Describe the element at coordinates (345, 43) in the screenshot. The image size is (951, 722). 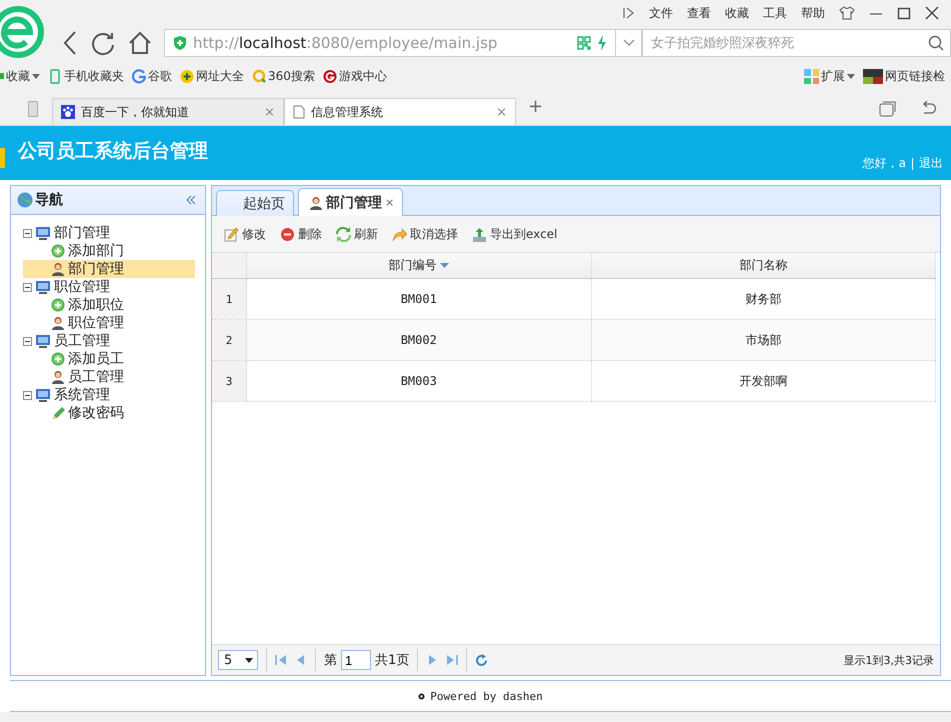
I see `url-text: http://localhost:8080/employee/main.jsp` at that location.